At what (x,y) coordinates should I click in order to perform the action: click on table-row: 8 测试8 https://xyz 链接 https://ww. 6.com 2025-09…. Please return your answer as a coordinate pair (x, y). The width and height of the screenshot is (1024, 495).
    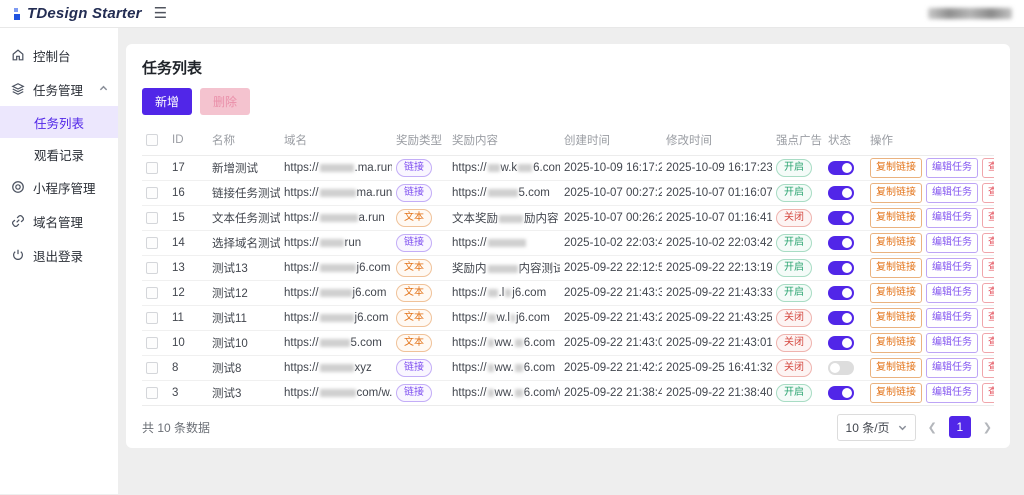
    Looking at the image, I should click on (568, 368).